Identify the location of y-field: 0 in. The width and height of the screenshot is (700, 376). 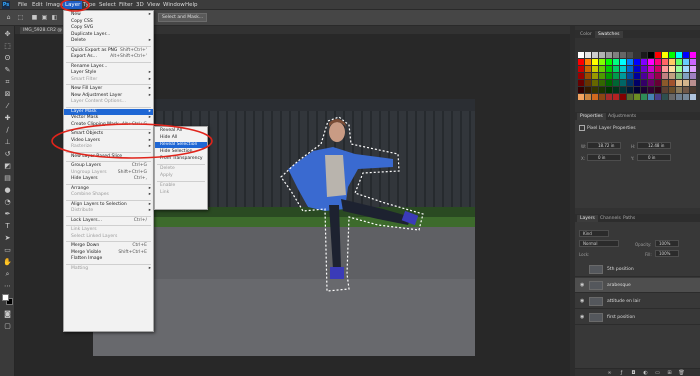
(654, 157).